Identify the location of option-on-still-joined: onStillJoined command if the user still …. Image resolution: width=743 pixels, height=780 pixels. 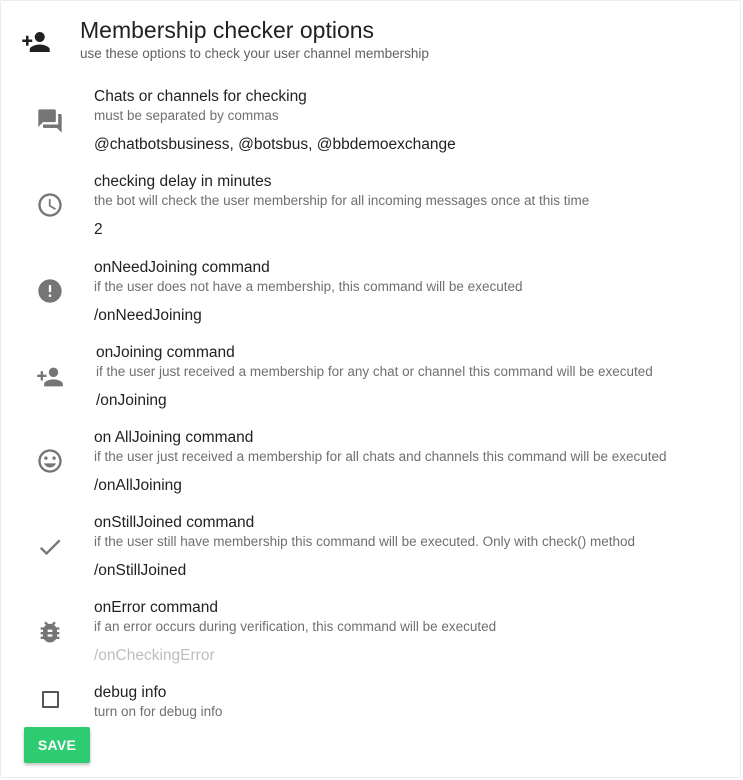
(371, 554).